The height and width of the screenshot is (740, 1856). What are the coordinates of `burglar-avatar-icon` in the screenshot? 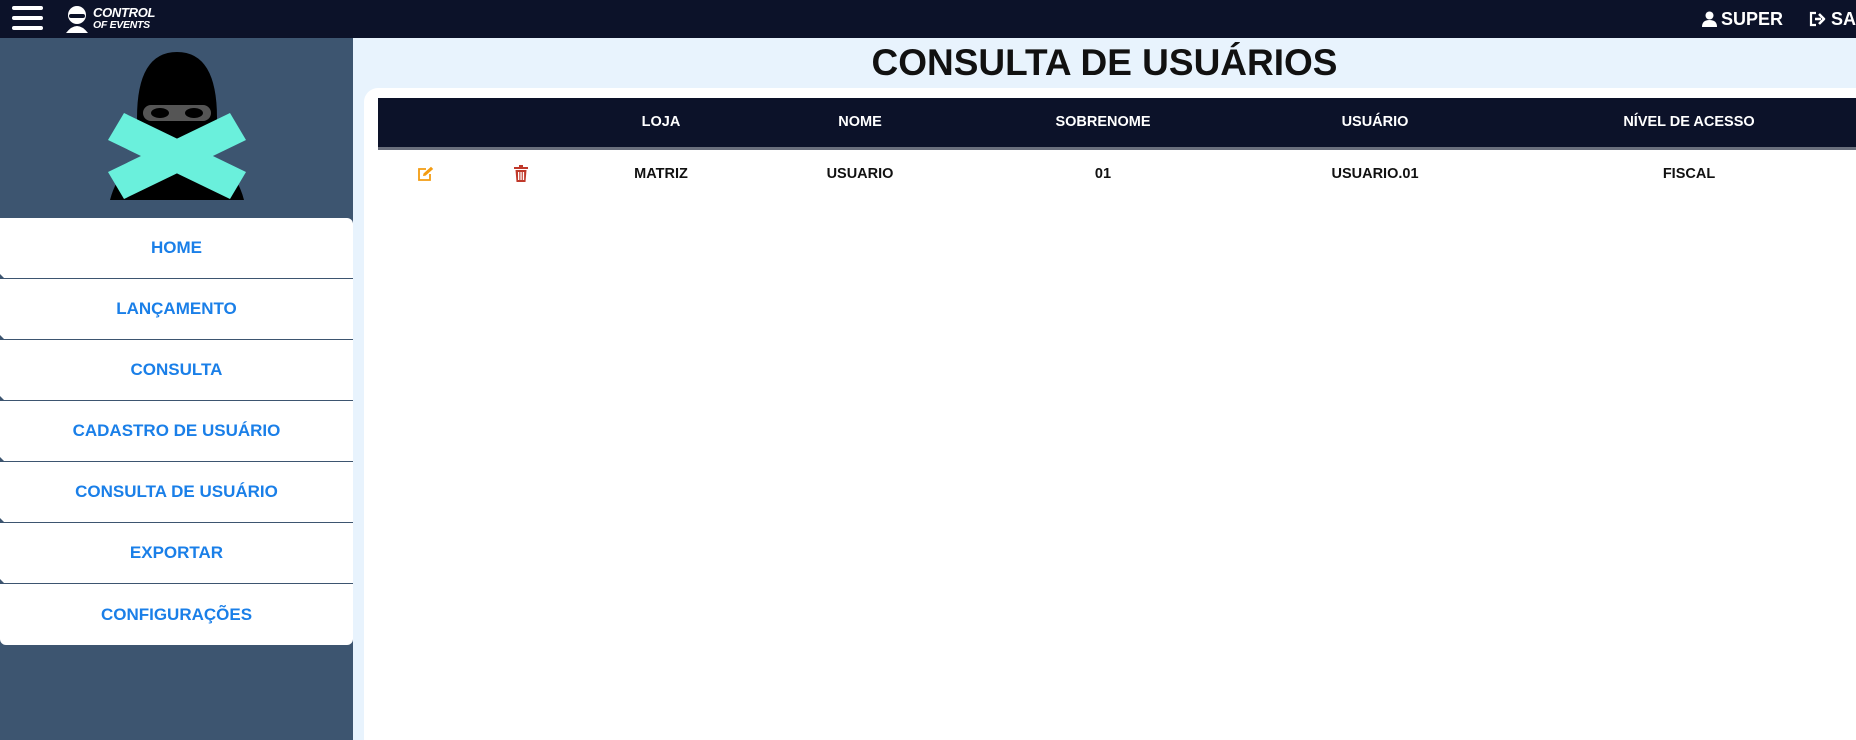 It's located at (177, 126).